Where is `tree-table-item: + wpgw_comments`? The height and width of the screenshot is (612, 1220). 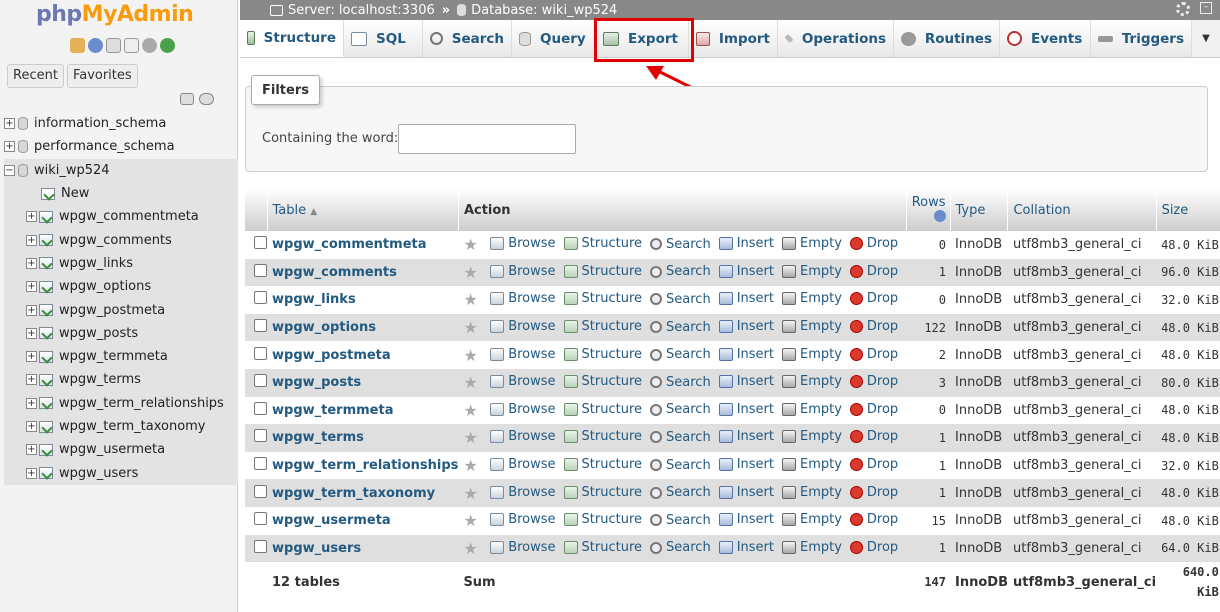 tree-table-item: + wpgw_comments is located at coordinates (121, 240).